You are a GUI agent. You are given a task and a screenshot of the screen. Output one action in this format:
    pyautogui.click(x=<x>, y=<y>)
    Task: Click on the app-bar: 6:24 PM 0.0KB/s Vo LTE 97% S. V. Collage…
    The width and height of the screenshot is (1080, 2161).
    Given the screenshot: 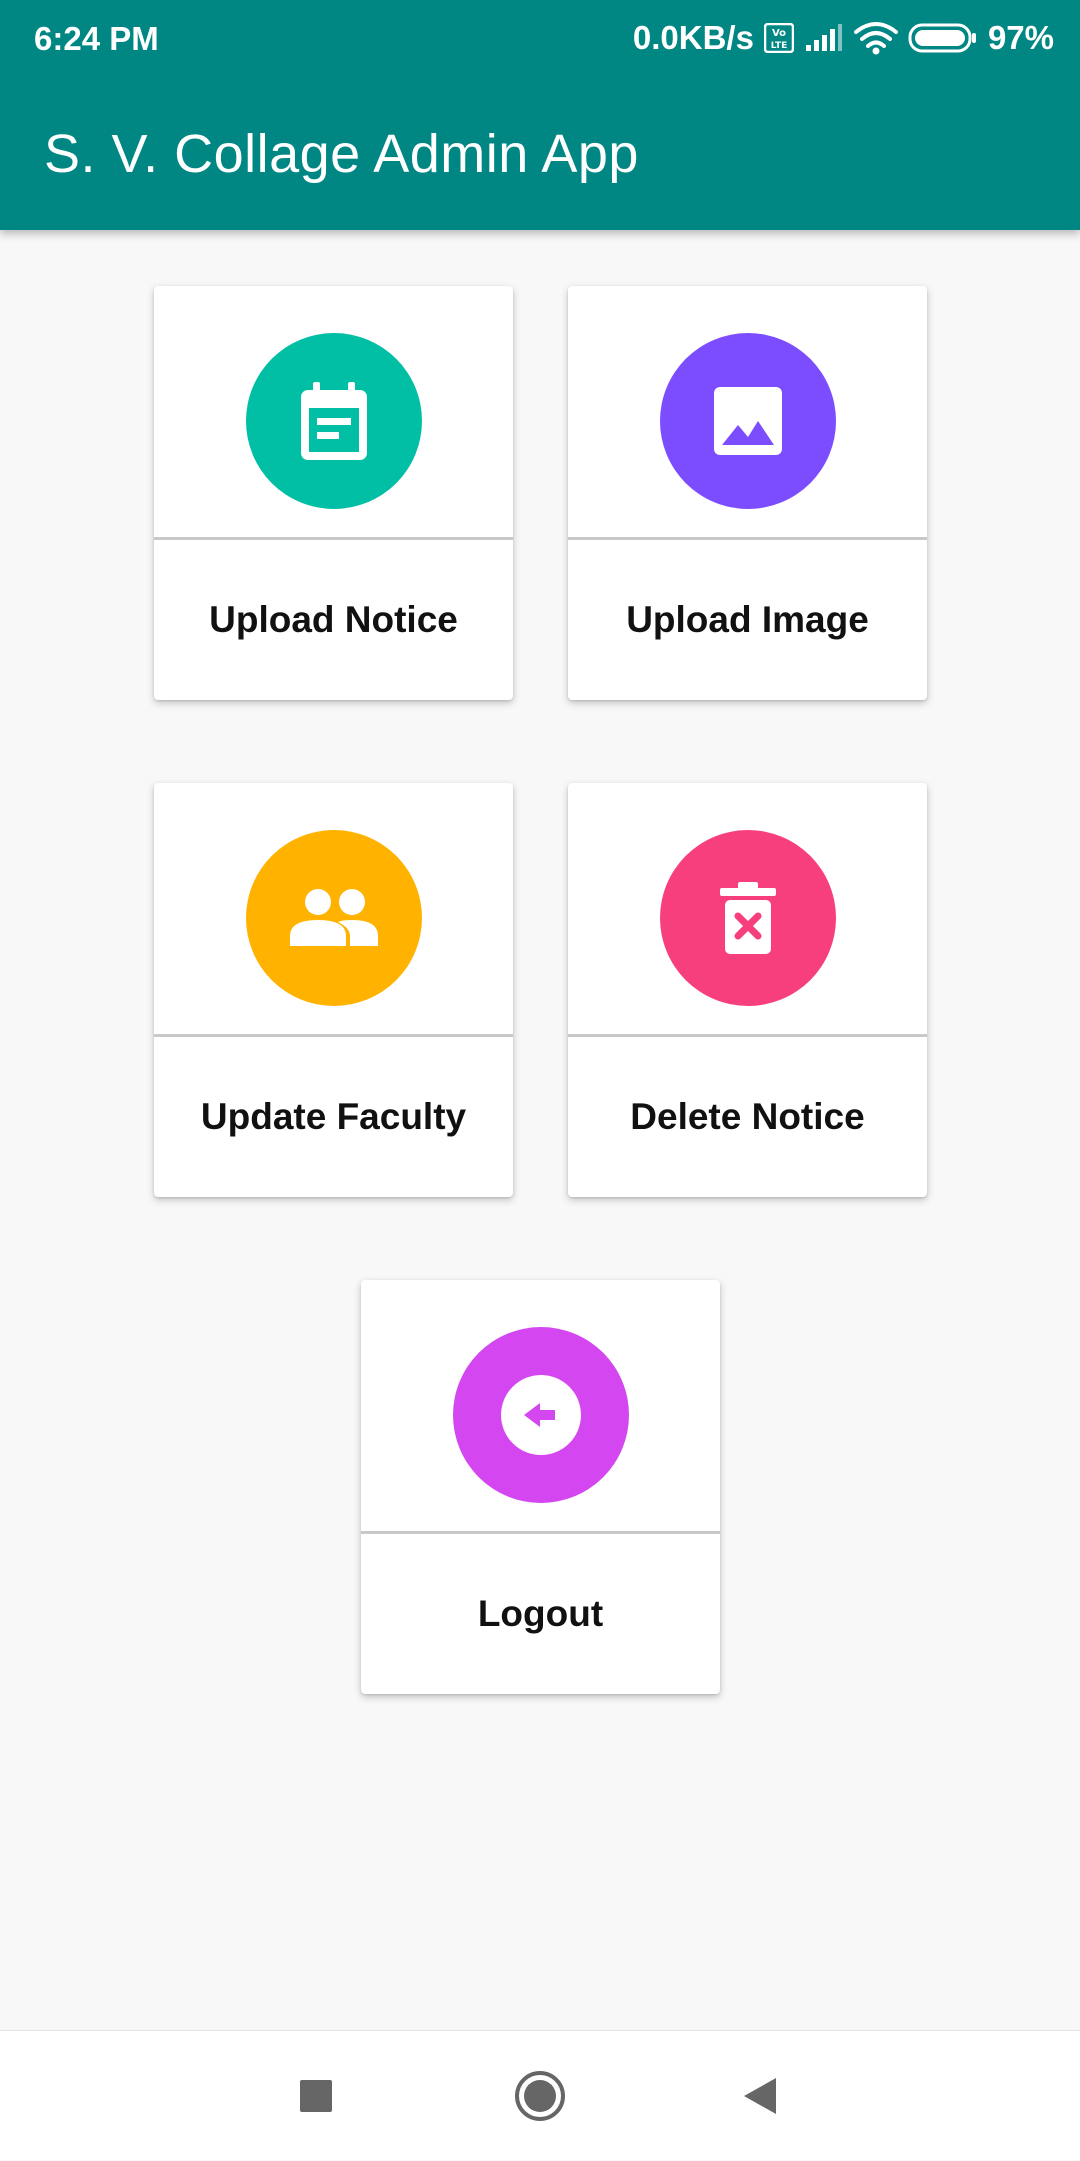 What is the action you would take?
    pyautogui.click(x=540, y=115)
    